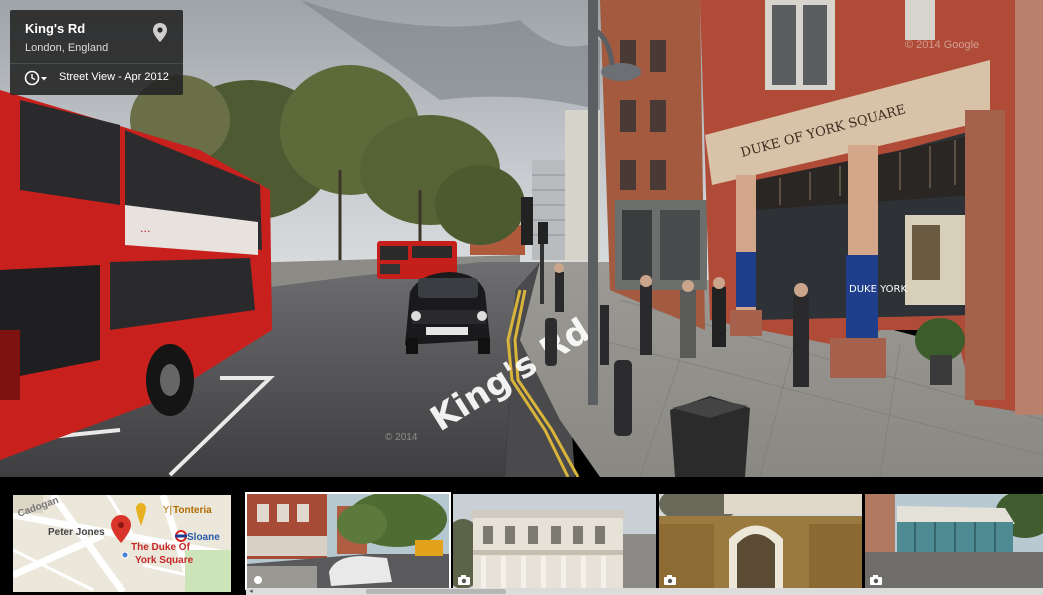  What do you see at coordinates (67, 48) in the screenshot?
I see `place-subtitle: London, England` at bounding box center [67, 48].